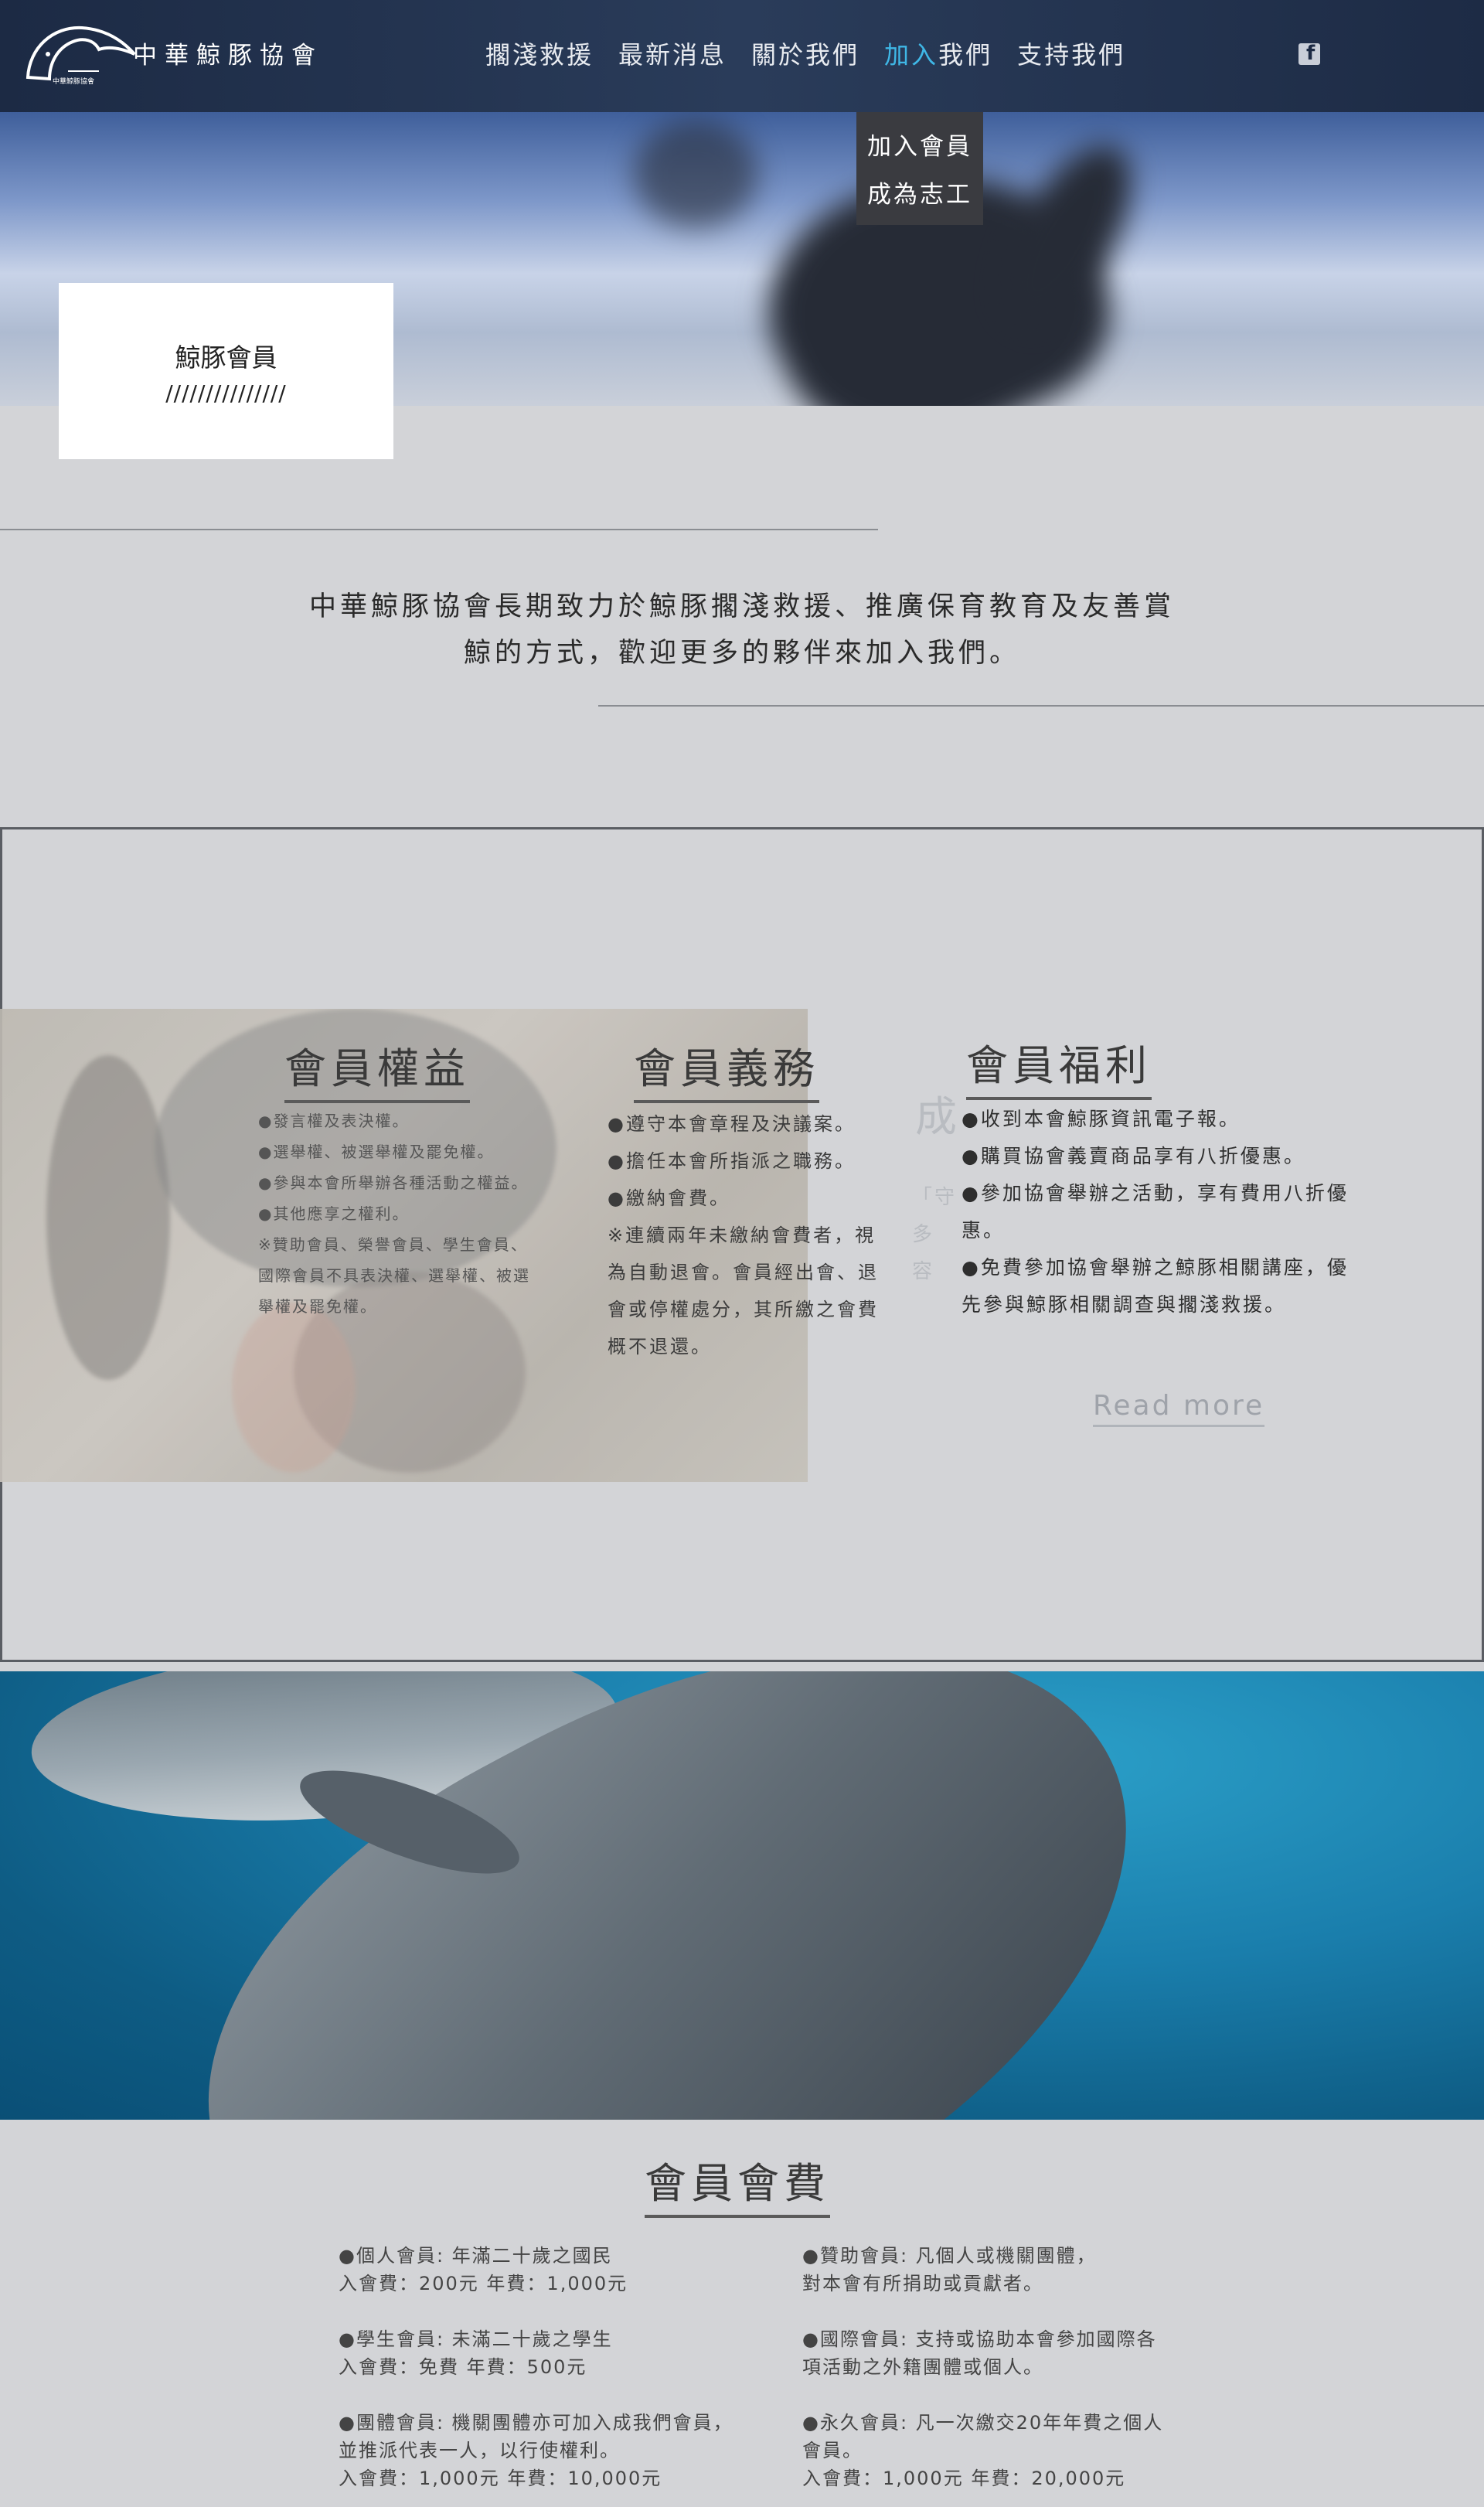 The width and height of the screenshot is (1484, 2507). Describe the element at coordinates (393, 1244) in the screenshot. I see `list-item: ※贊助會員、榮譽會員、學生會員、` at that location.